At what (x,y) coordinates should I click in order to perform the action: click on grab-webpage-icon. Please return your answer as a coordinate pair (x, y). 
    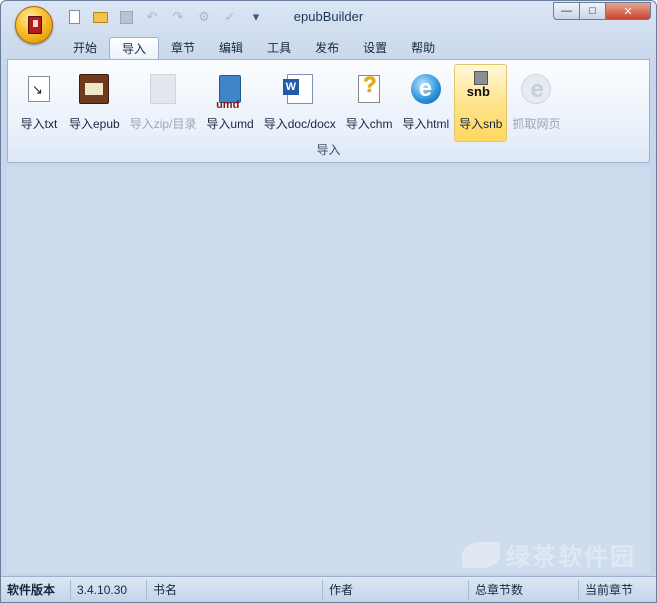
    Looking at the image, I should click on (536, 89).